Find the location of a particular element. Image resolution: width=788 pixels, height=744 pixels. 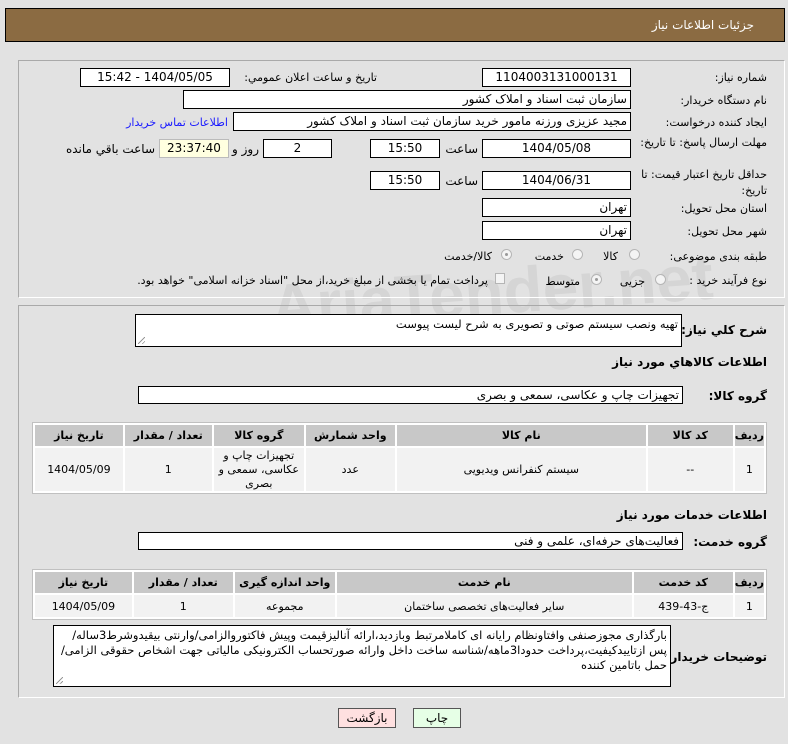

page-title: جزئیات اطلاعات نیاز is located at coordinates (702, 25).